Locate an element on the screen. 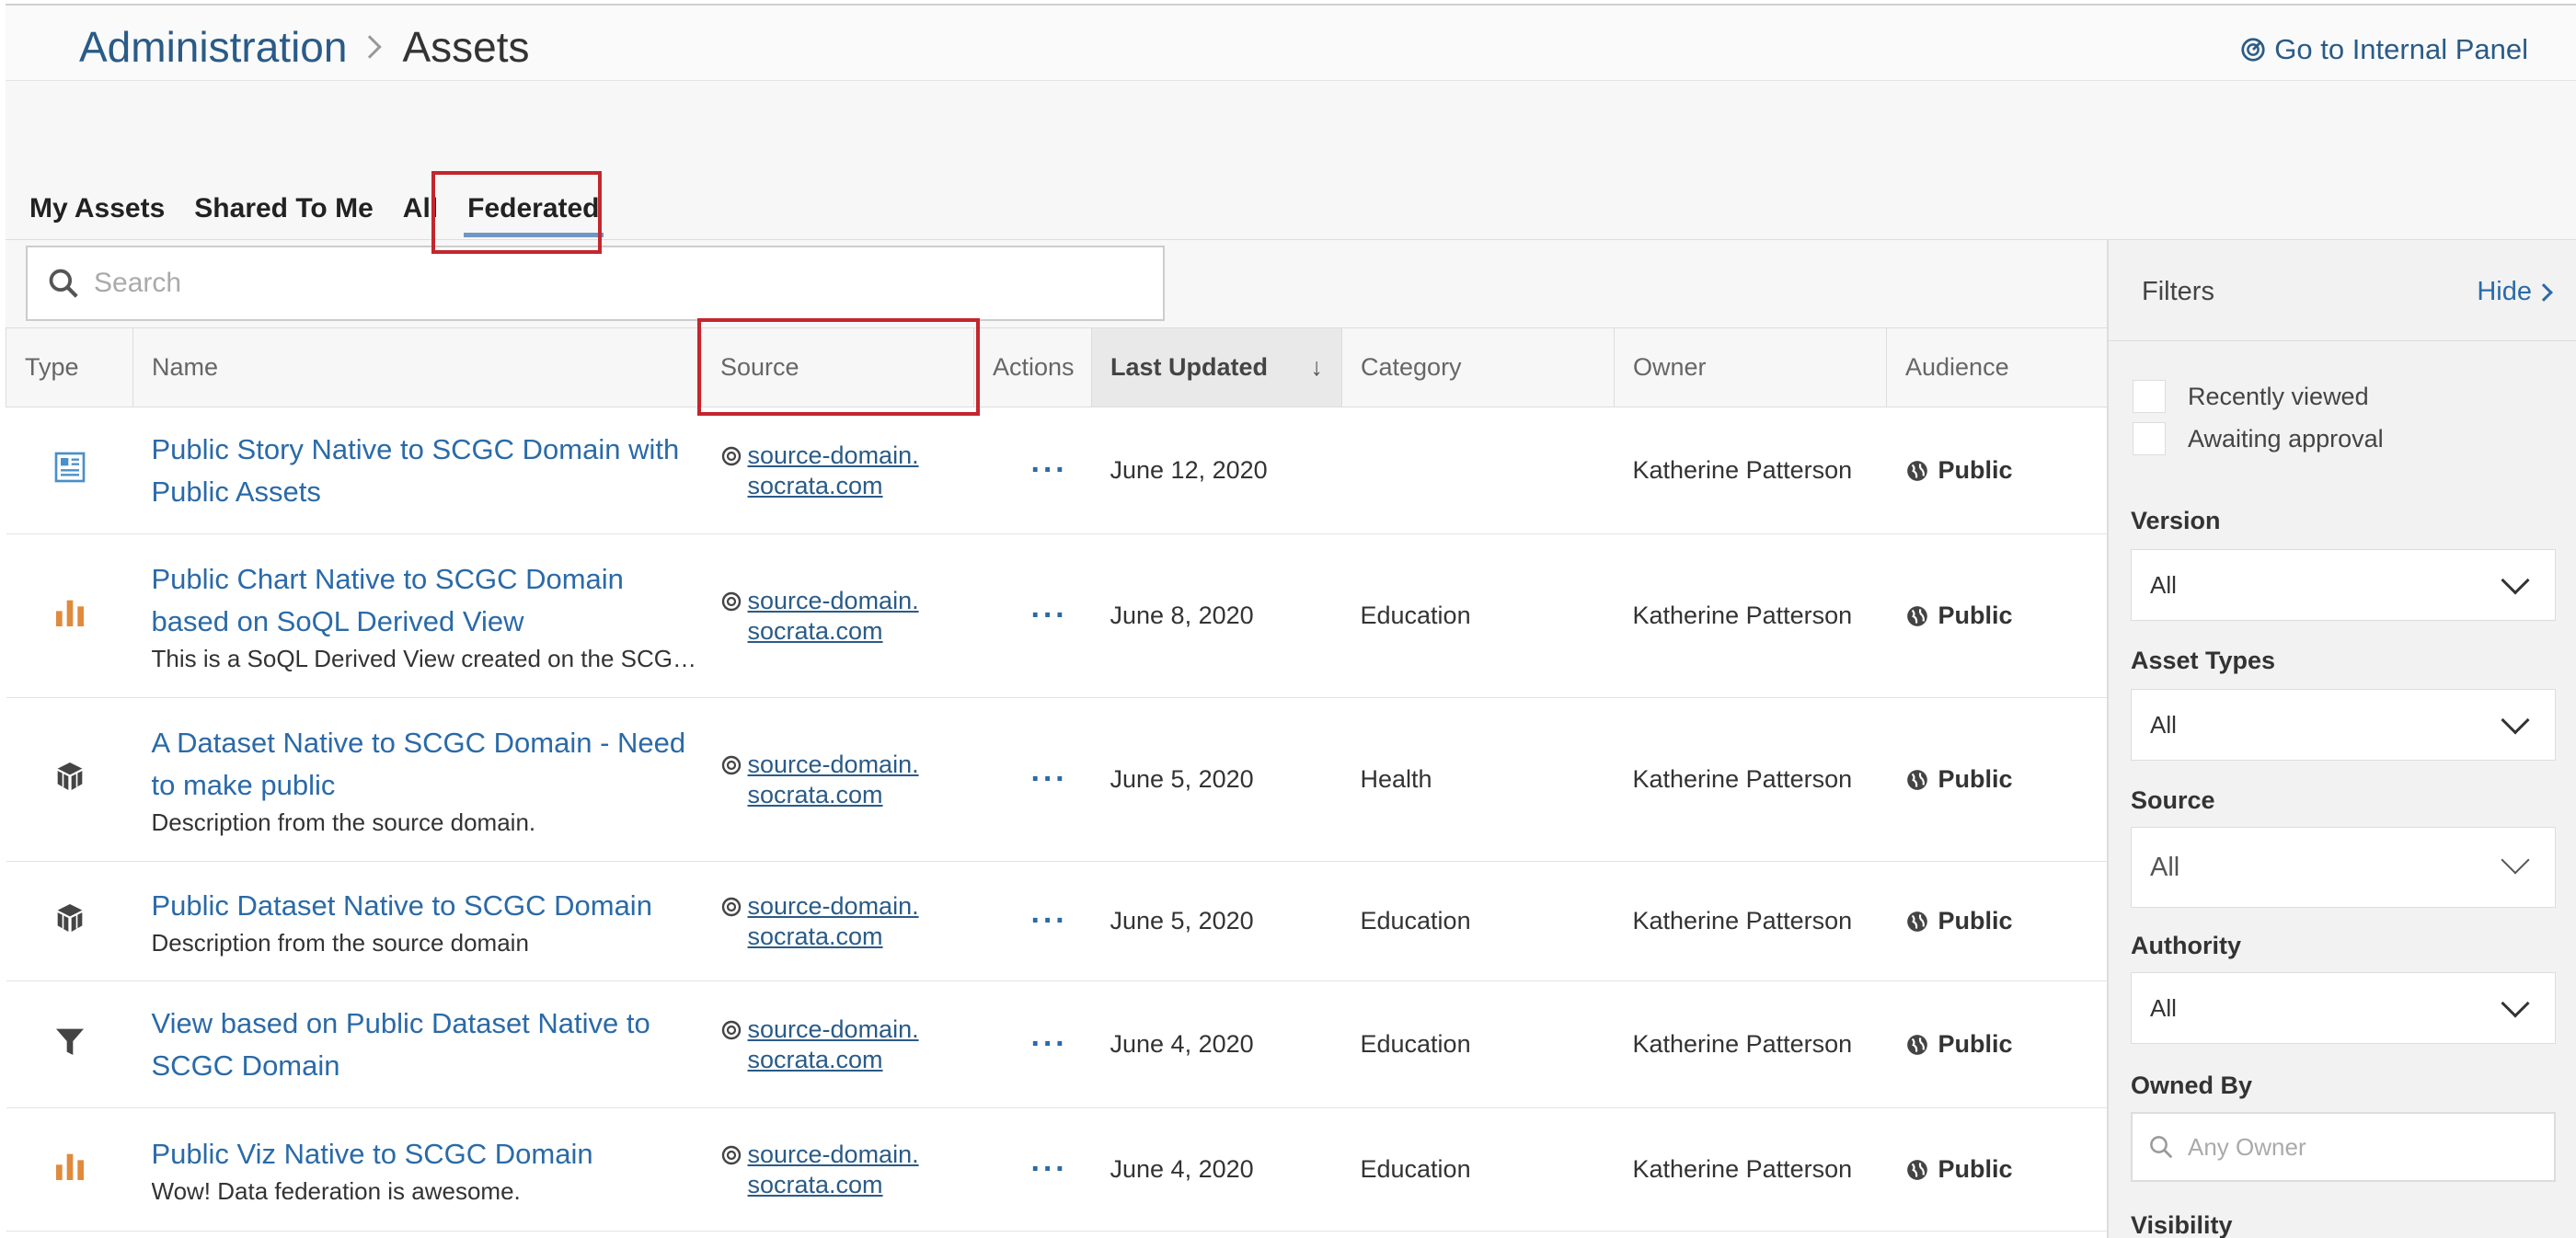 This screenshot has width=2576, height=1238. bar-chart-icon is located at coordinates (70, 618).